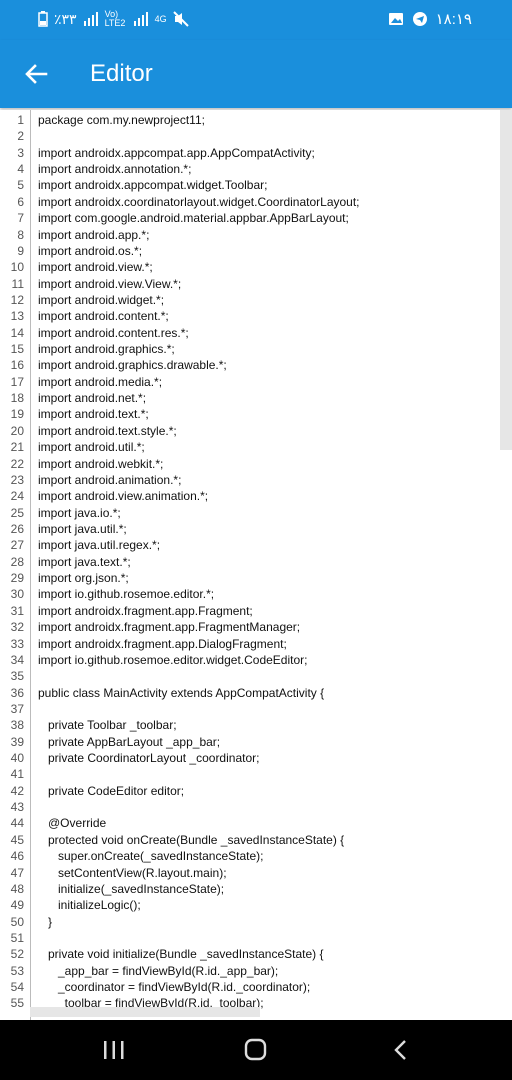 The image size is (512, 1080). I want to click on line-number: 50, so click(17, 921).